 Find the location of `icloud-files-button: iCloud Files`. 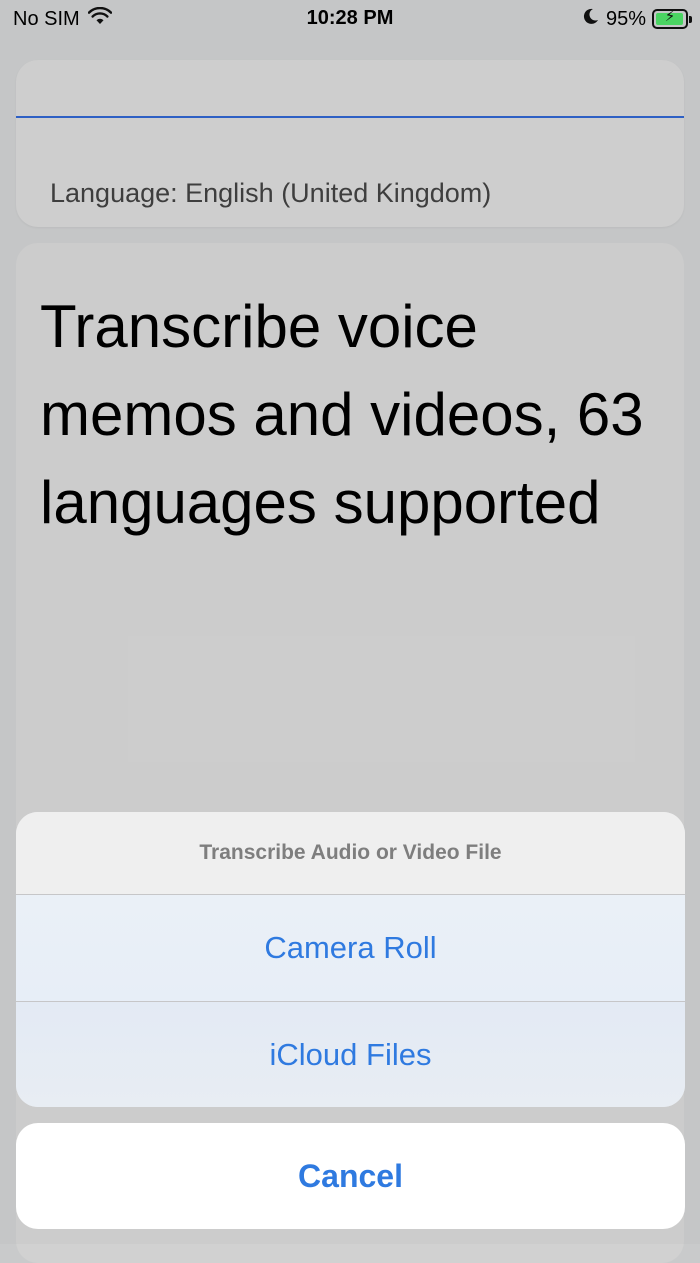

icloud-files-button: iCloud Files is located at coordinates (350, 1054).